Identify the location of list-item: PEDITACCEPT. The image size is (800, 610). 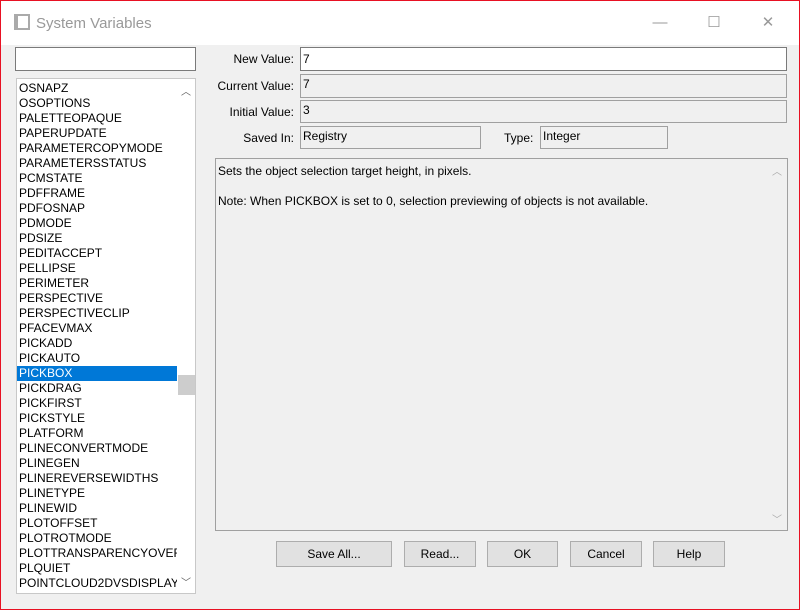
(97, 253).